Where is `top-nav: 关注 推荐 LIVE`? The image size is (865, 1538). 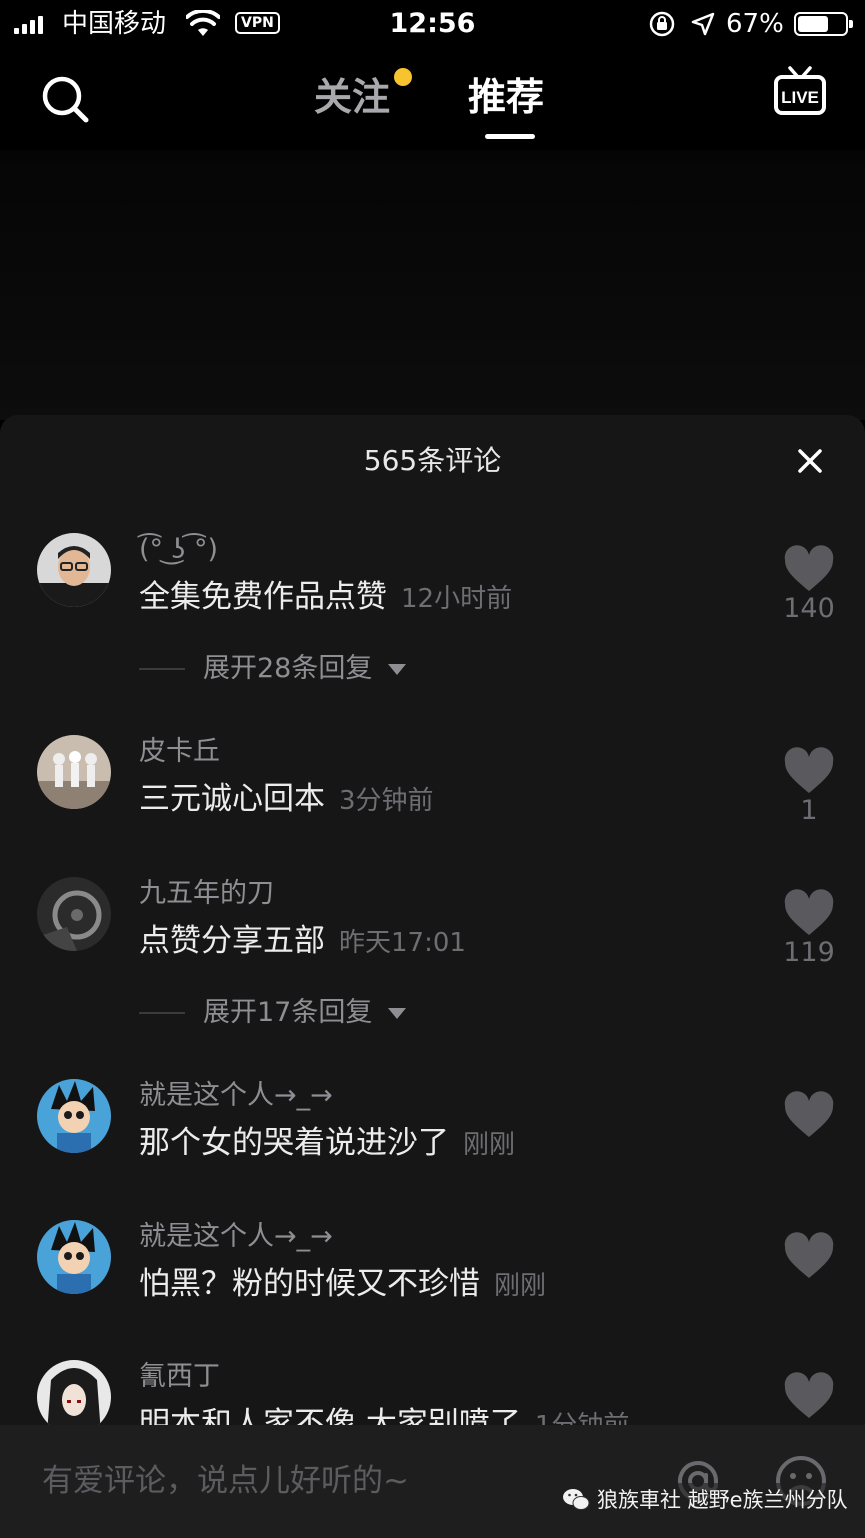
top-nav: 关注 推荐 LIVE is located at coordinates (432, 100).